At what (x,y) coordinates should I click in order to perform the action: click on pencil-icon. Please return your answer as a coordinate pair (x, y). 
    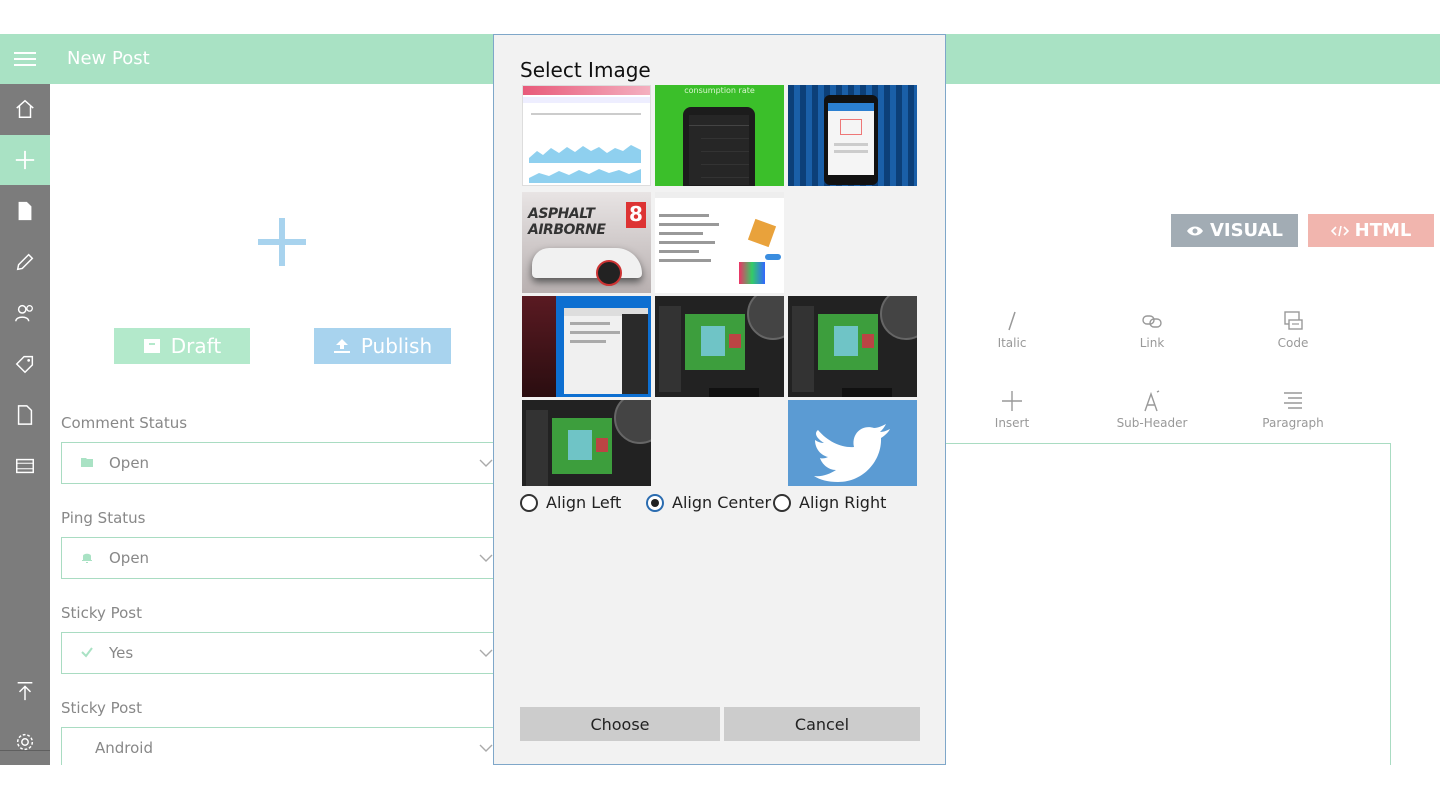
    Looking at the image, I should click on (25, 262).